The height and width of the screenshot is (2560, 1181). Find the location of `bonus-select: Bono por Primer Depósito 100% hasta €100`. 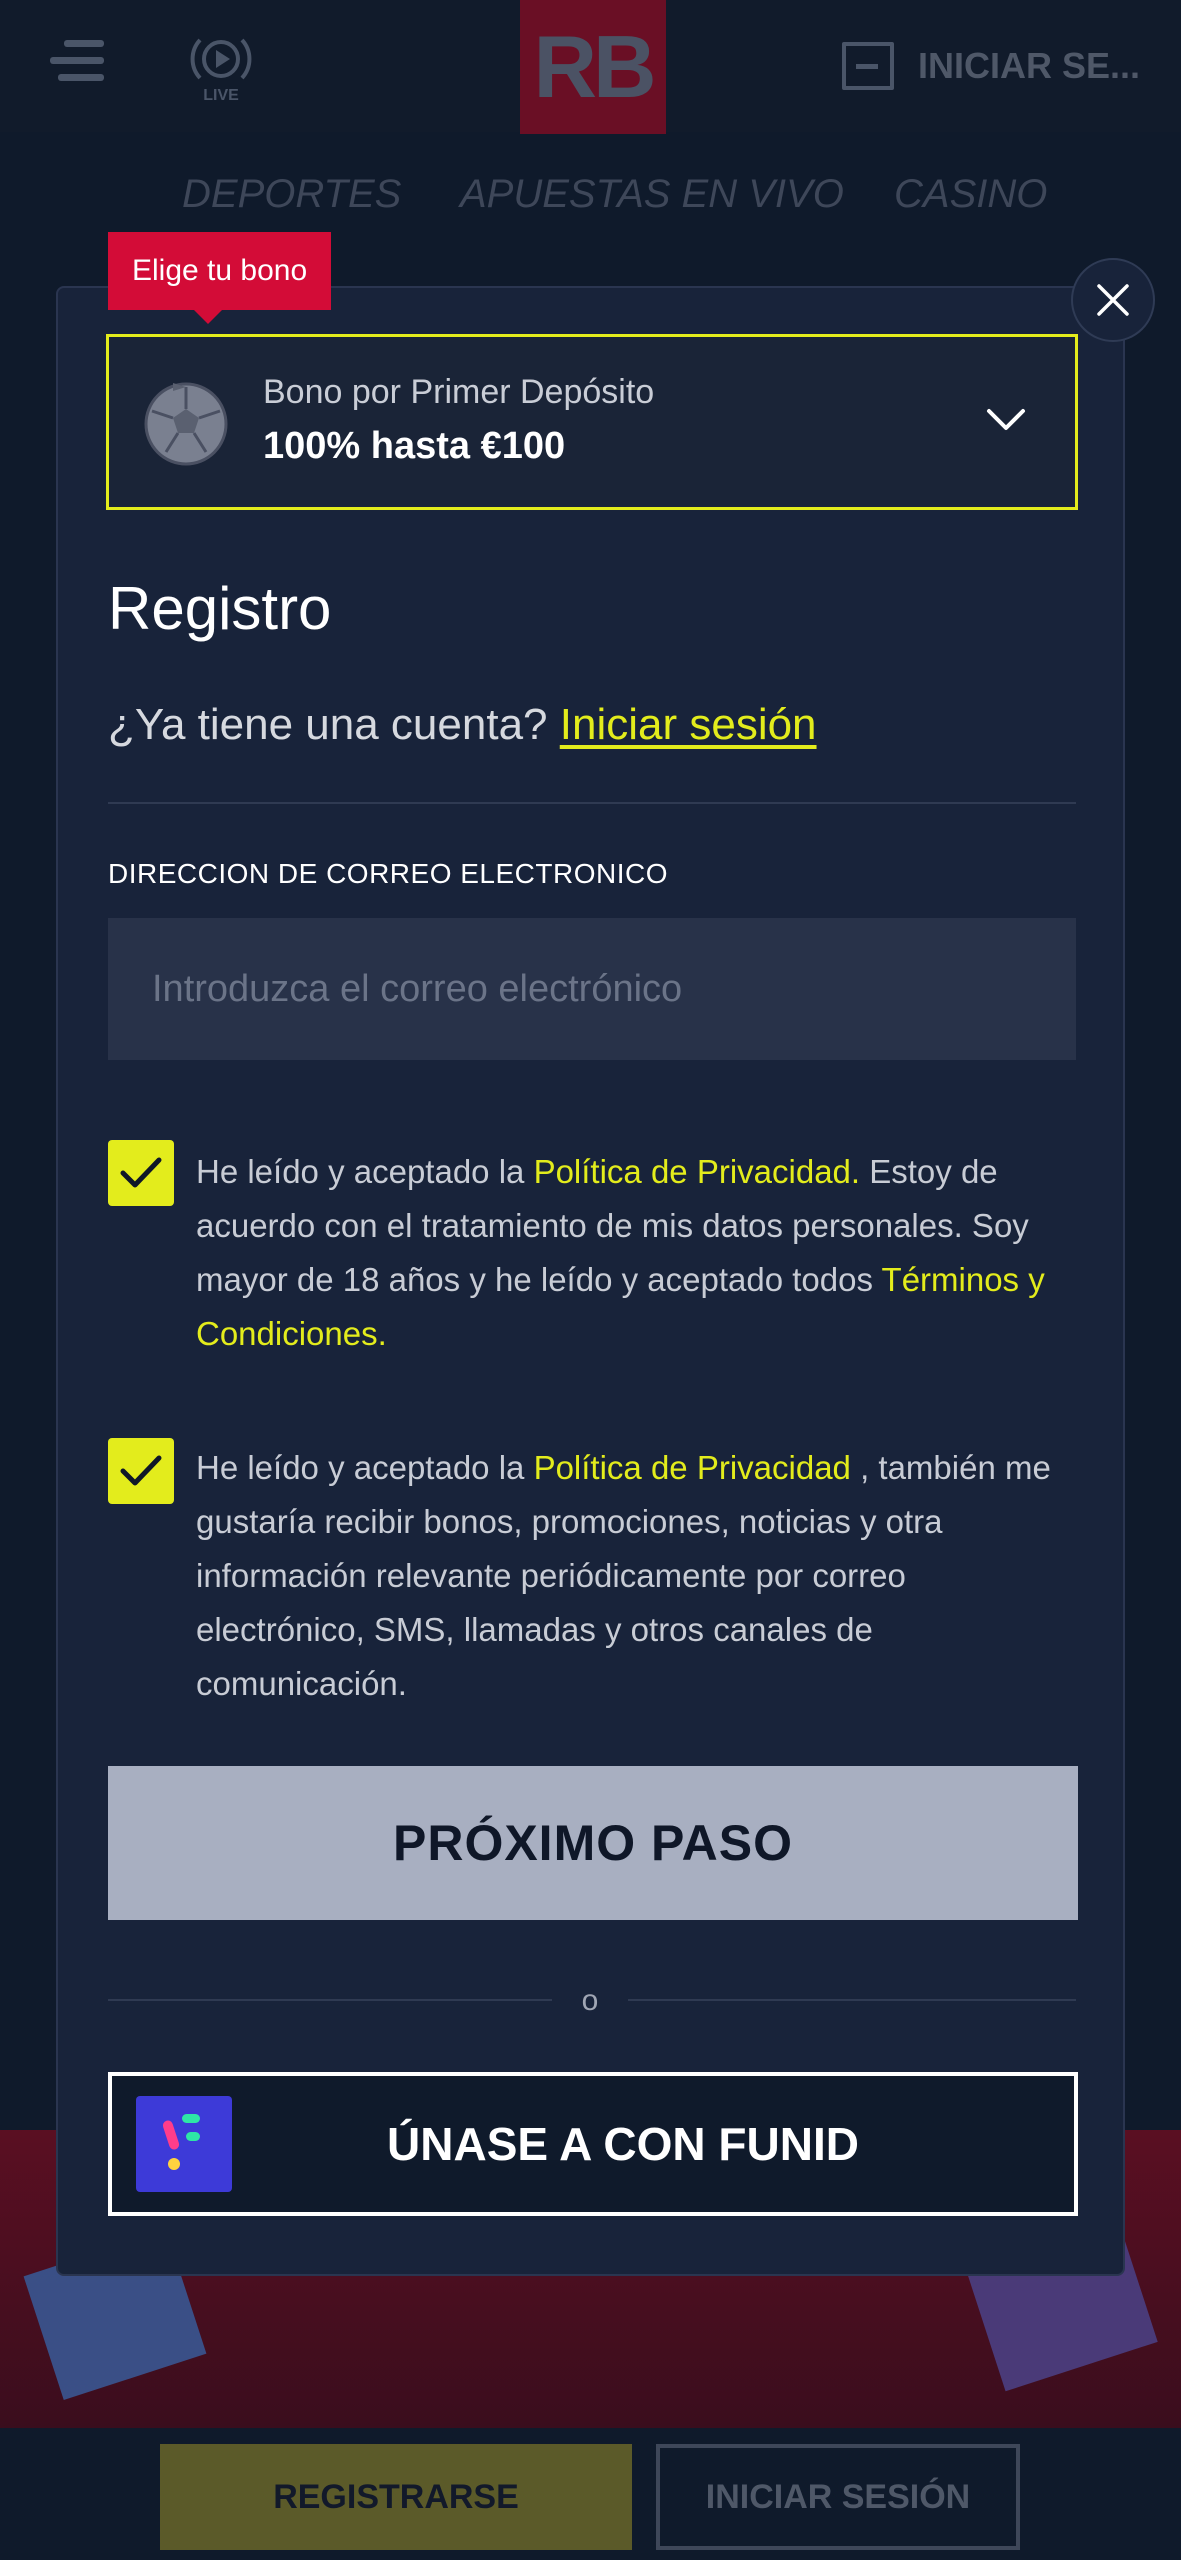

bonus-select: Bono por Primer Depósito 100% hasta €100 is located at coordinates (592, 422).